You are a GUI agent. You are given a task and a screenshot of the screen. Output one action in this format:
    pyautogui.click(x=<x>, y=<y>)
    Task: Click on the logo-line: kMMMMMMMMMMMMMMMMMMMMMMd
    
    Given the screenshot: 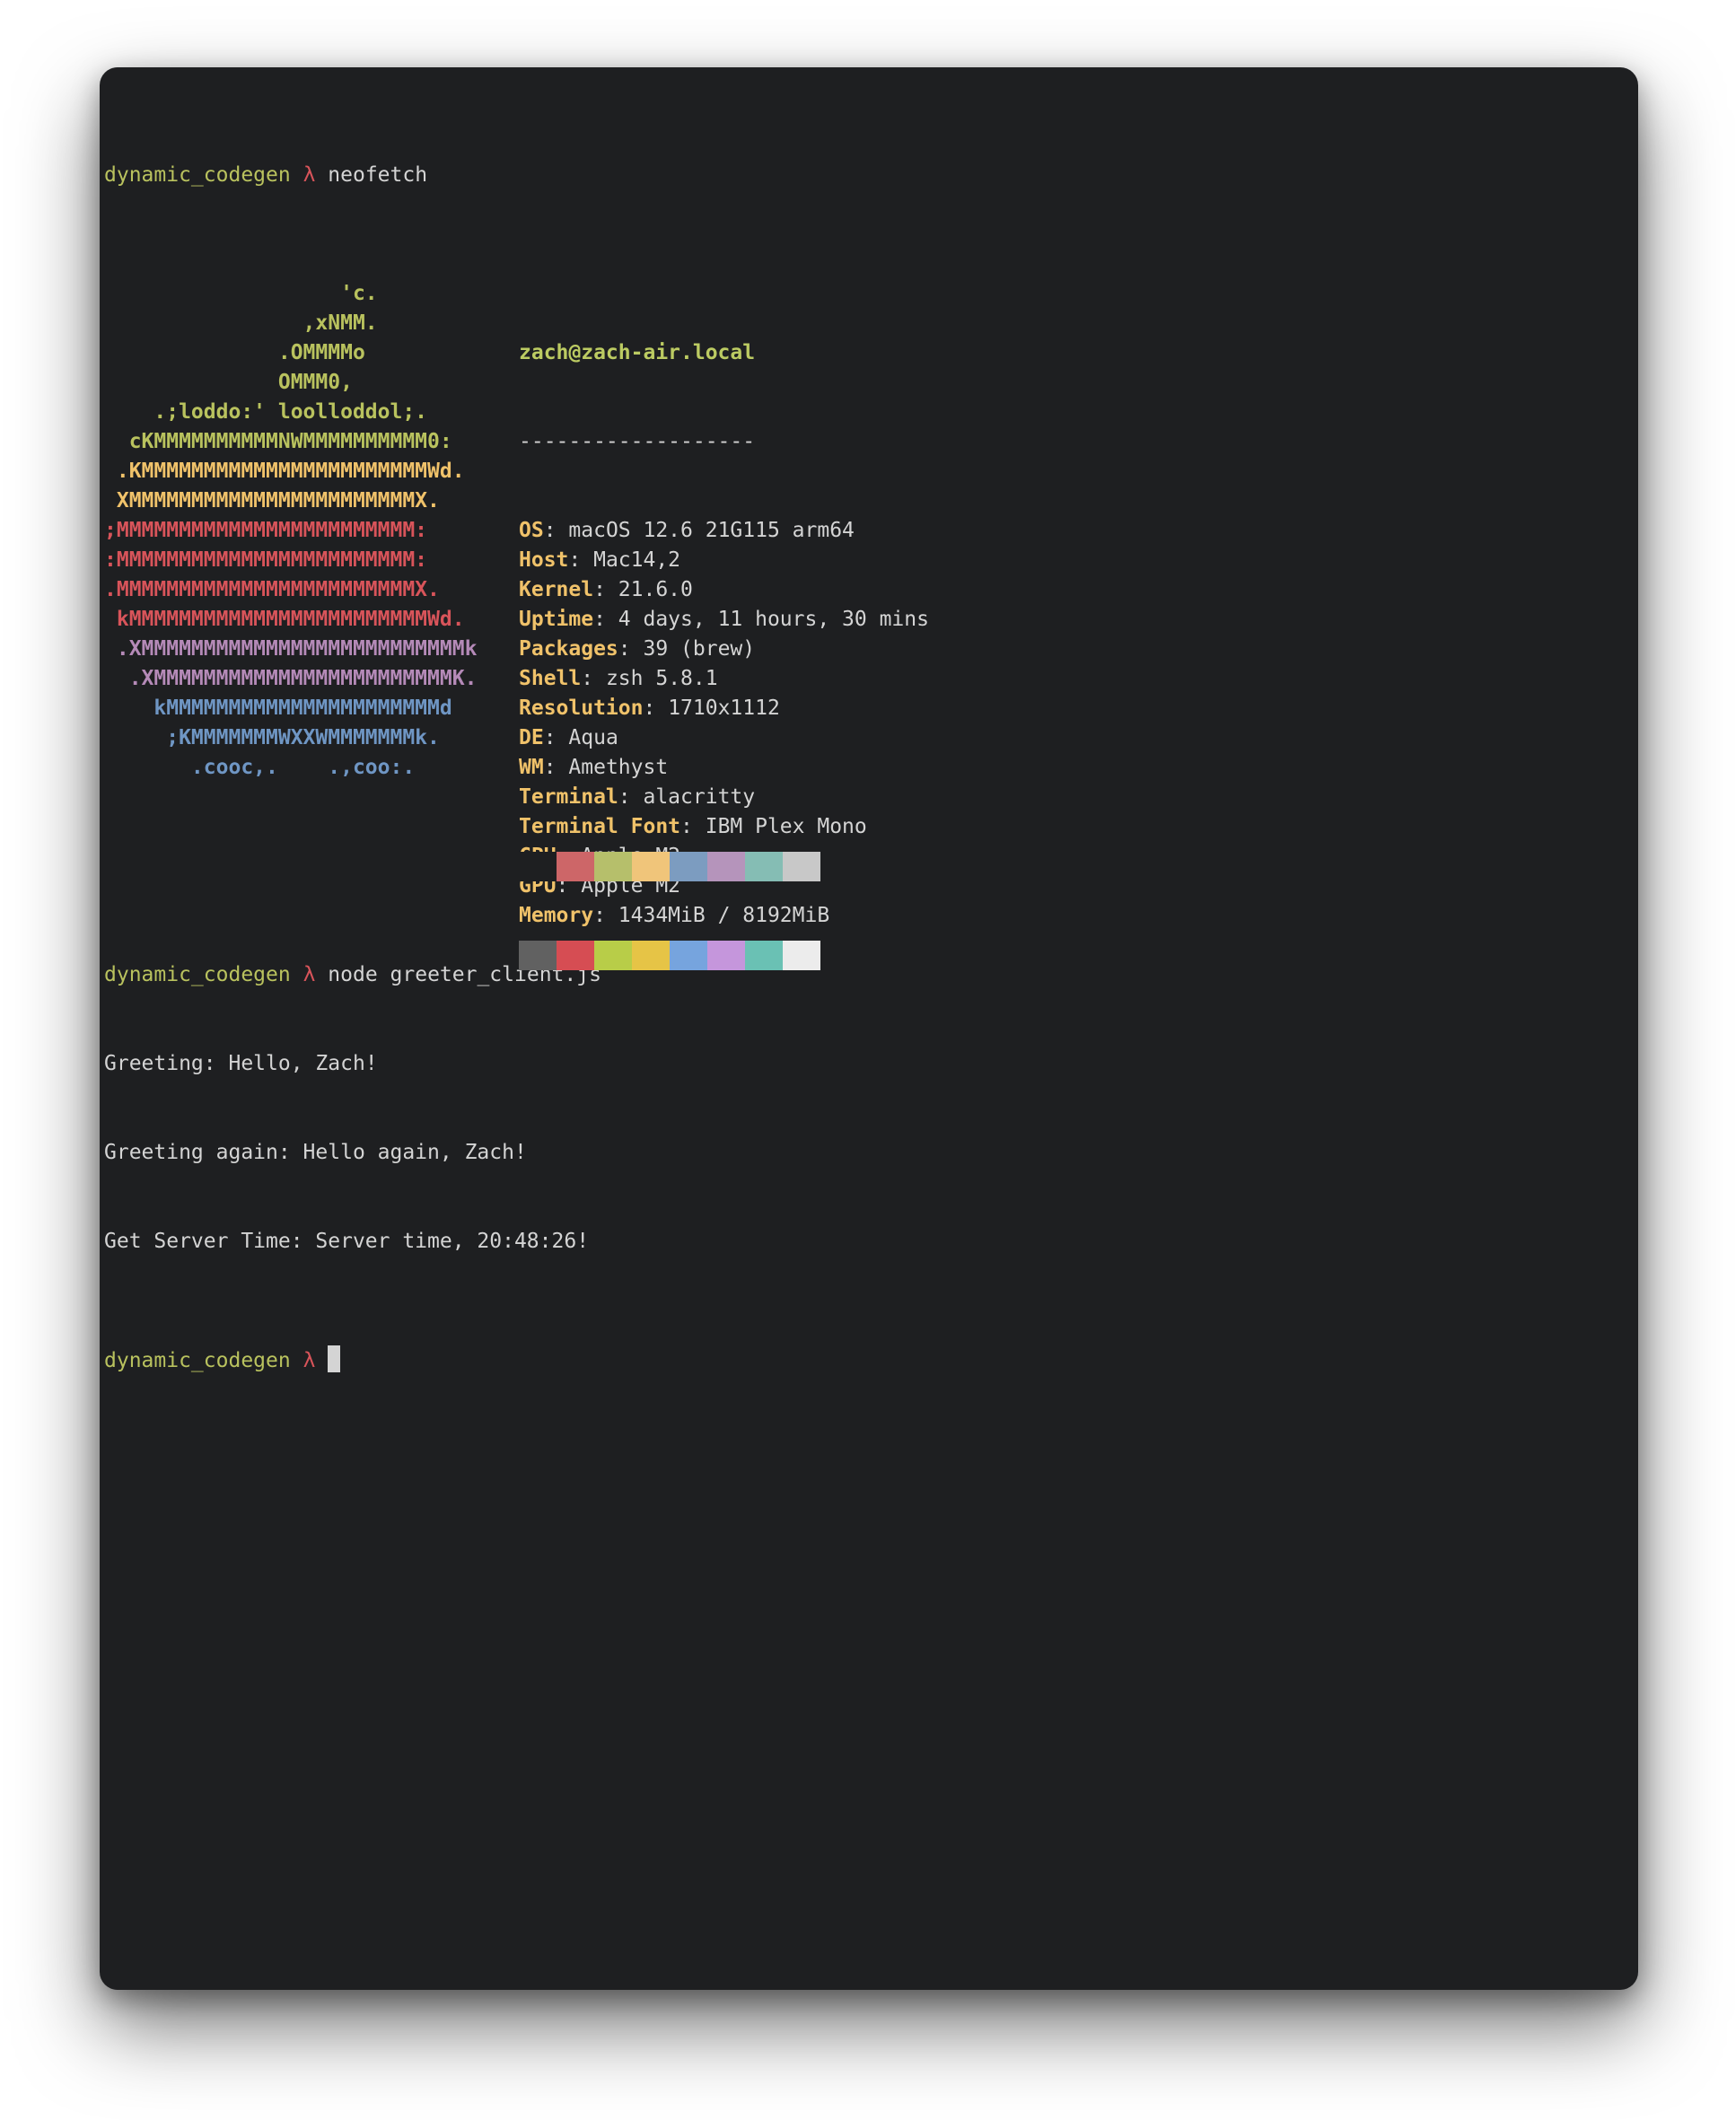 What is the action you would take?
    pyautogui.click(x=278, y=708)
    